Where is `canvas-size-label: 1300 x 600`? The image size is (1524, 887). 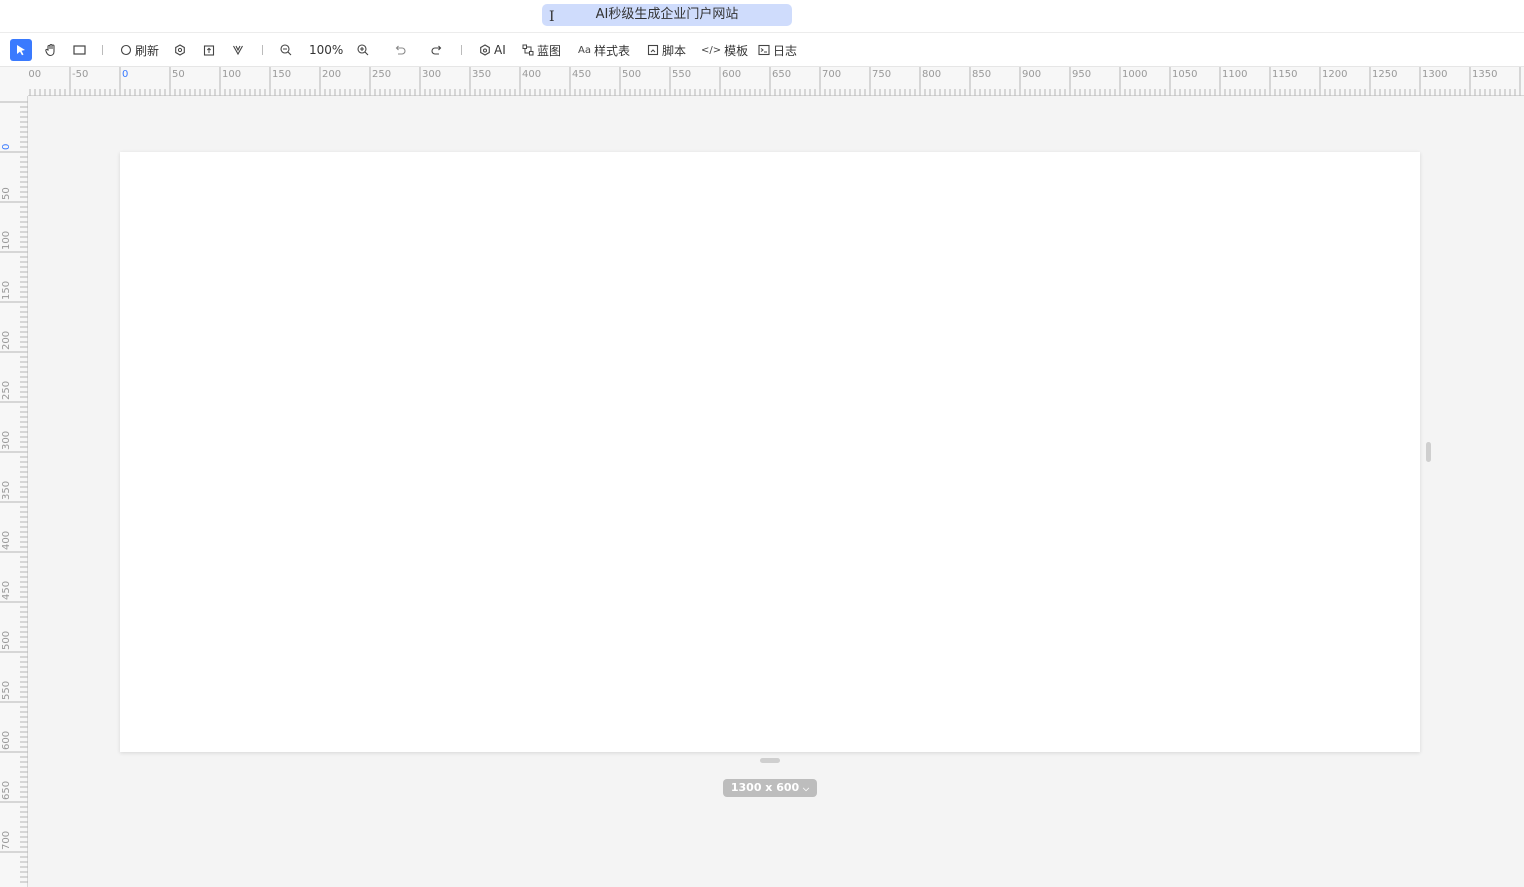
canvas-size-label: 1300 x 600 is located at coordinates (765, 787).